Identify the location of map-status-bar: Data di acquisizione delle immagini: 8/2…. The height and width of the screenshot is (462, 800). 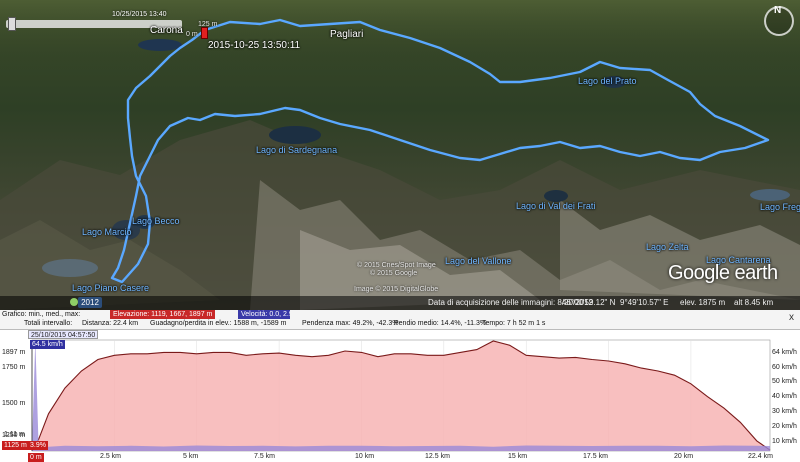
(400, 303).